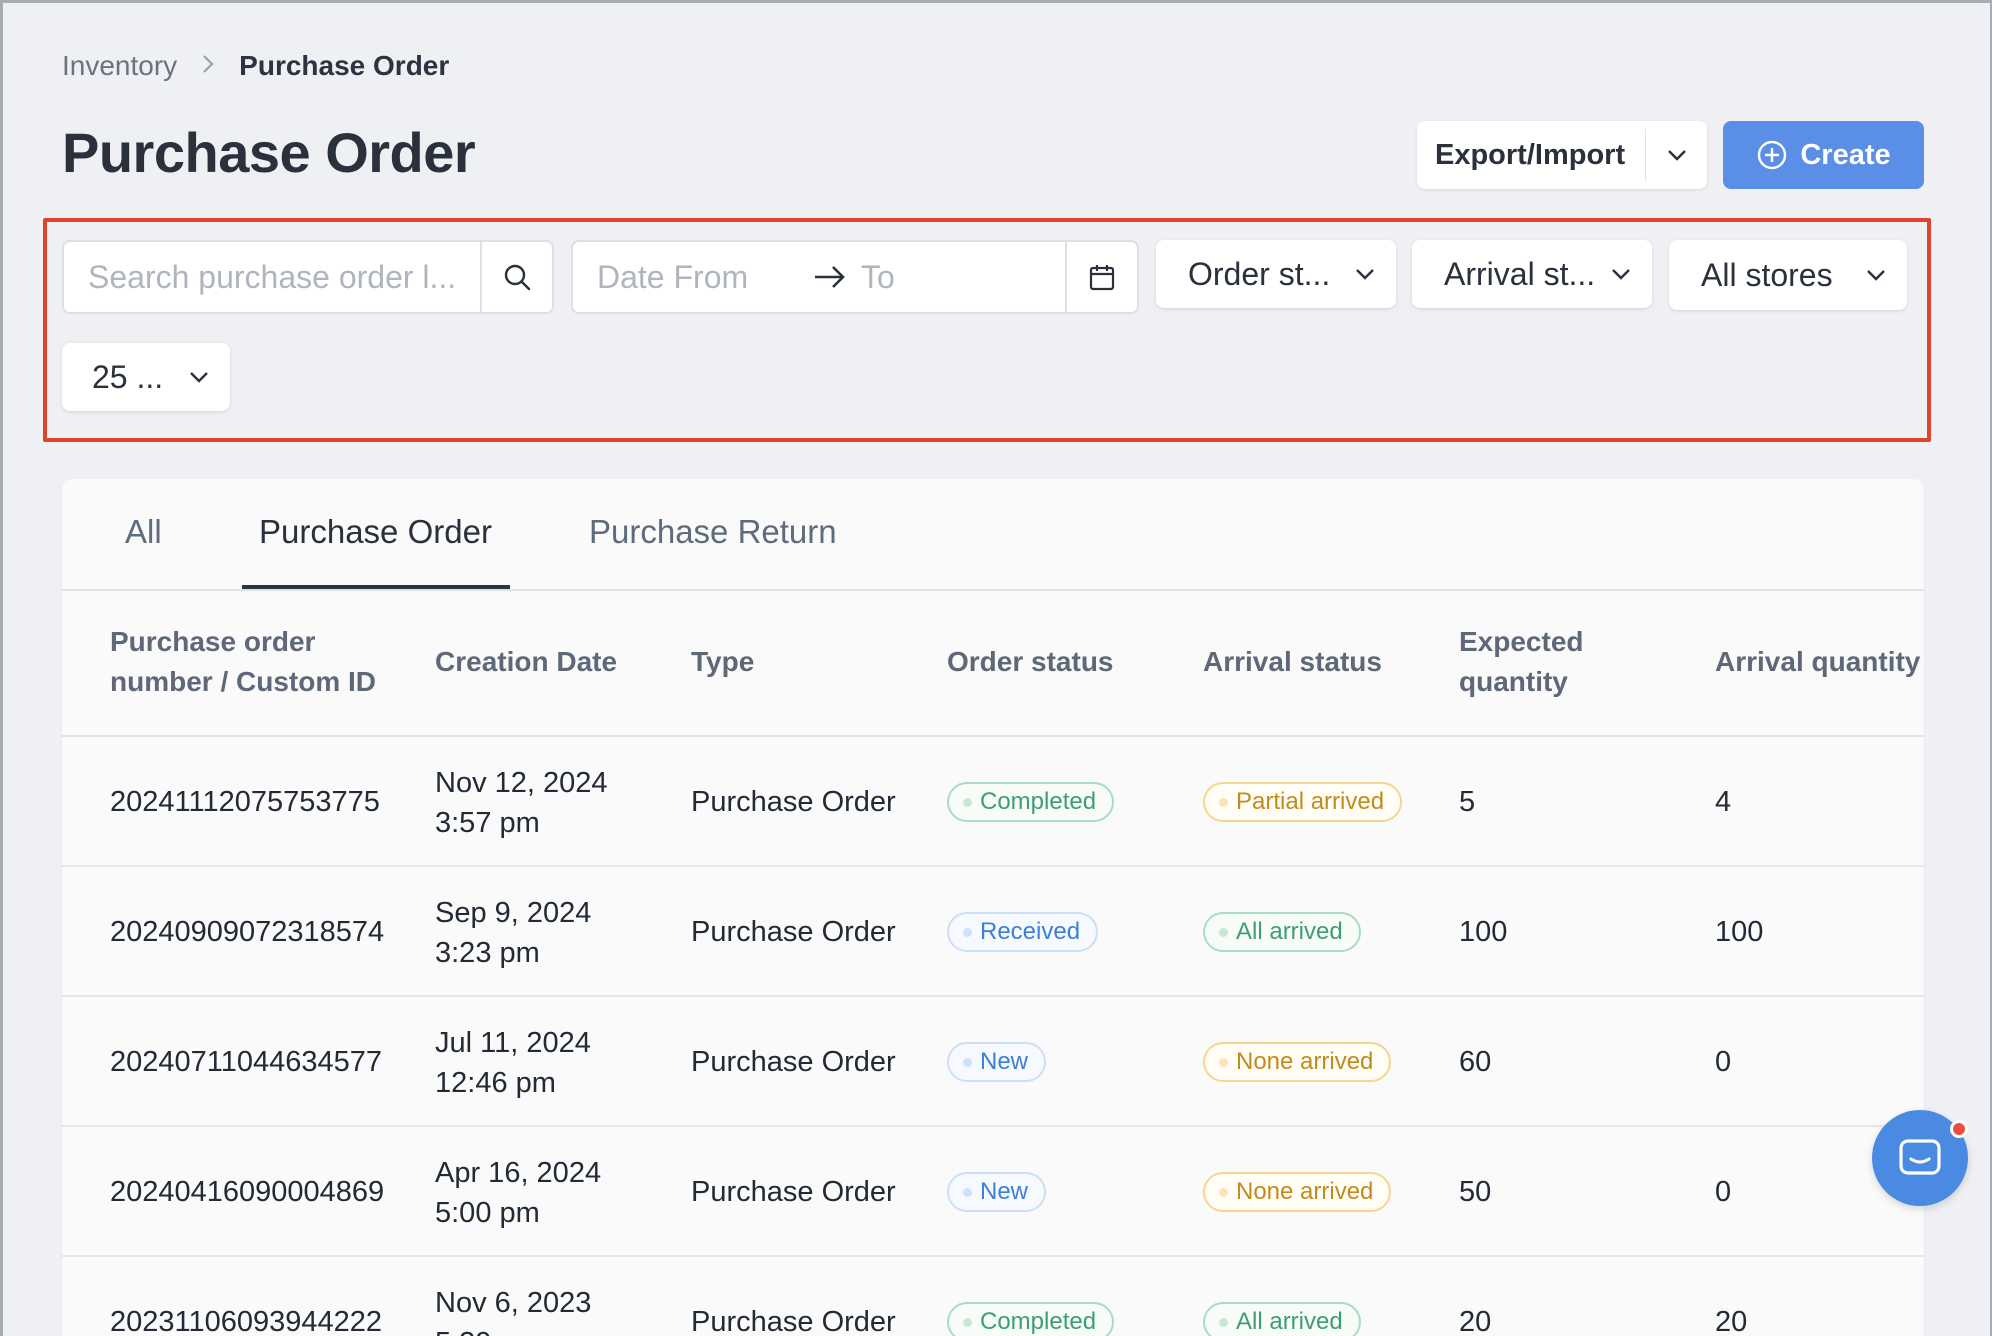 The height and width of the screenshot is (1336, 1992). What do you see at coordinates (833, 277) in the screenshot?
I see `arrow-right-icon` at bounding box center [833, 277].